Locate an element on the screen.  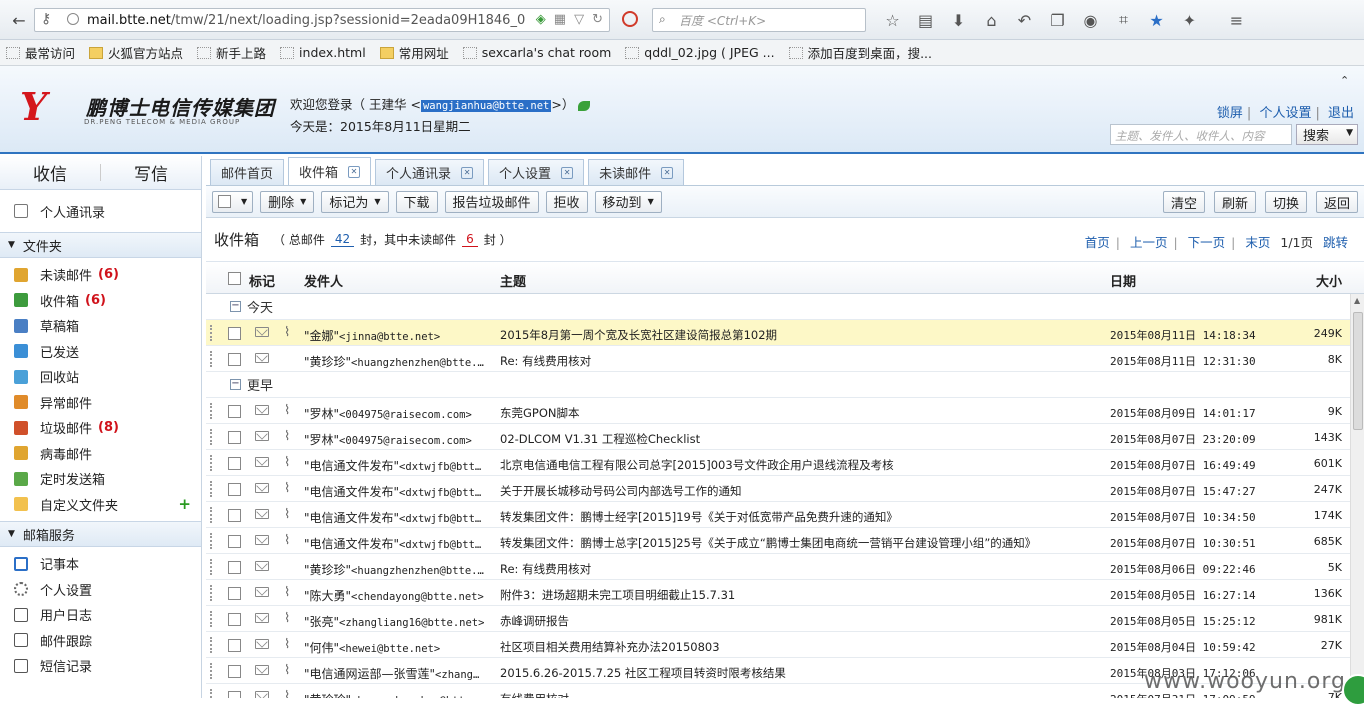
clear-button: 清空 is located at coordinates (1183, 202).